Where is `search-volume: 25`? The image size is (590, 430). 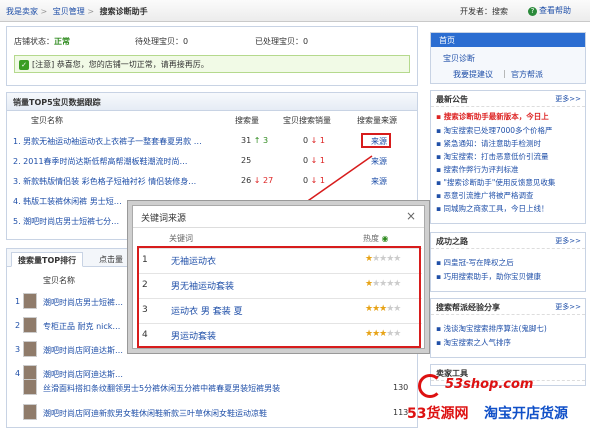 search-volume: 25 is located at coordinates (246, 160).